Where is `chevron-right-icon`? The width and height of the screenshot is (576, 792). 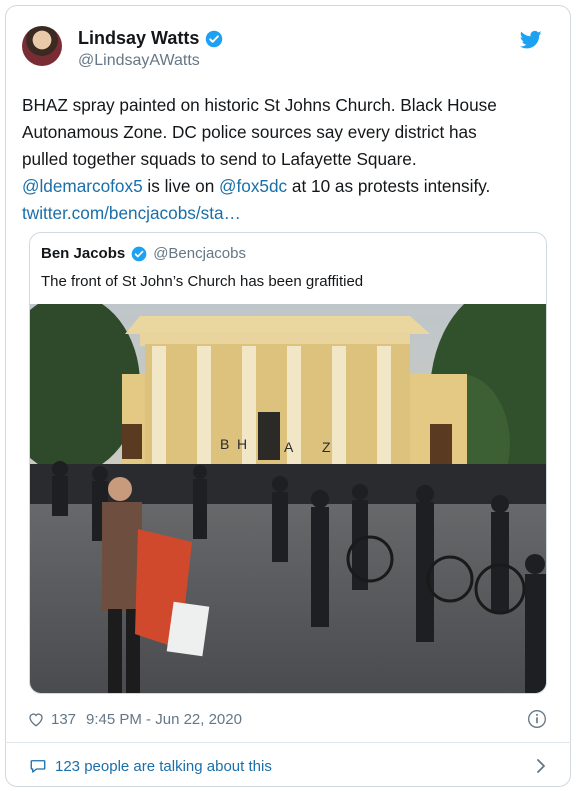
chevron-right-icon is located at coordinates (541, 766).